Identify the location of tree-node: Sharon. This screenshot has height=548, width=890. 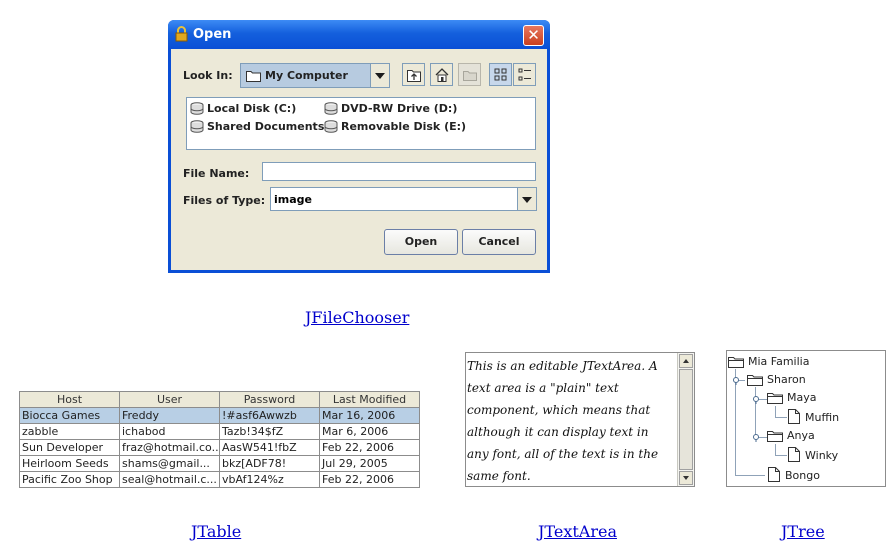
(776, 379).